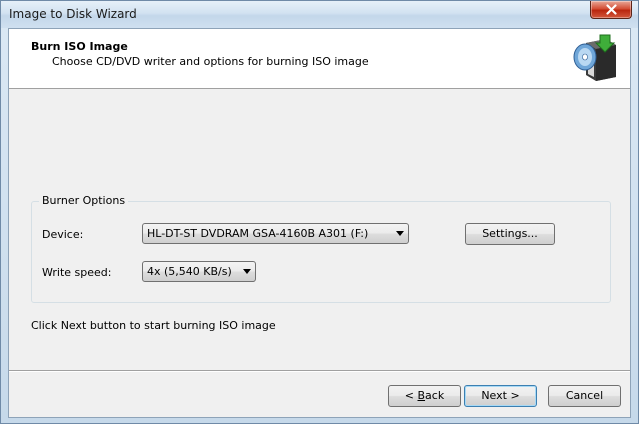 This screenshot has height=424, width=639. I want to click on write-speed-select-value: 4x (5,540 KB/s), so click(189, 271).